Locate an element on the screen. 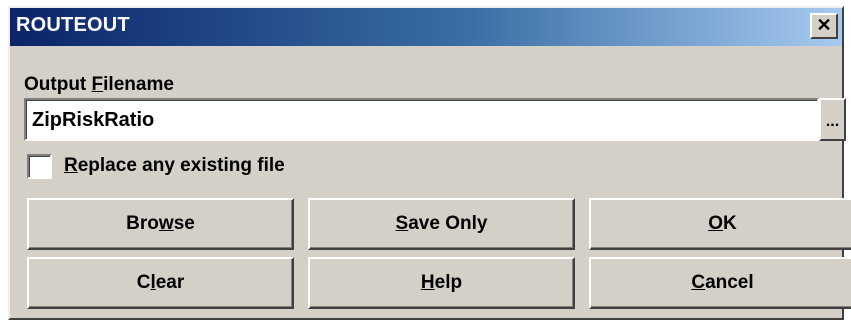  help-button: Help is located at coordinates (441, 283).